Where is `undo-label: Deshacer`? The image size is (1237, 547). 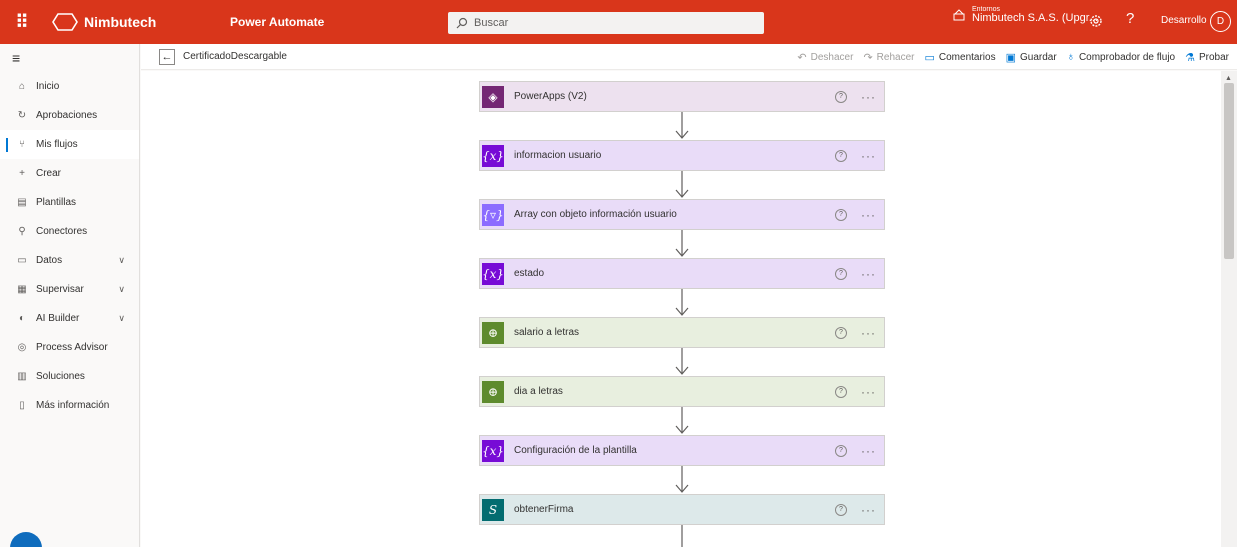 undo-label: Deshacer is located at coordinates (832, 57).